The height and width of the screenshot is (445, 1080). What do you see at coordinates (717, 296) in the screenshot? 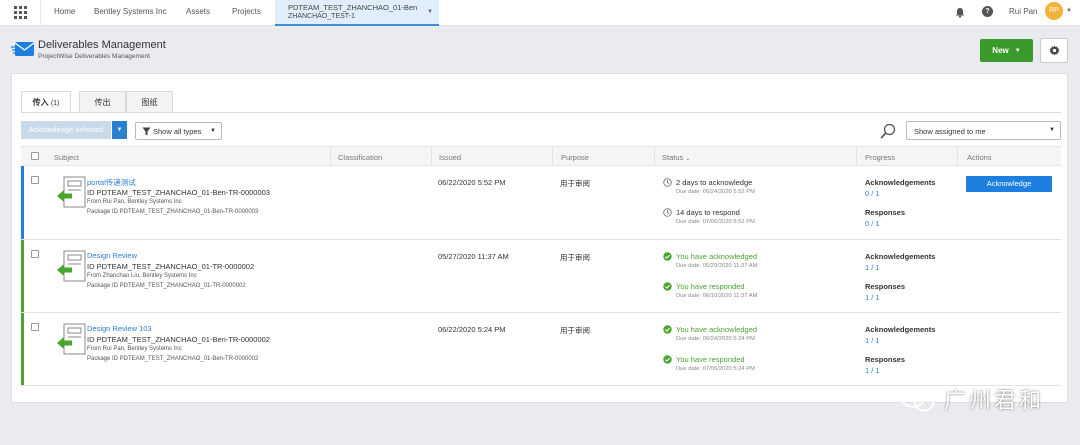
I see `row-due-date: Due date: 06/10/2020 11:37 AM` at bounding box center [717, 296].